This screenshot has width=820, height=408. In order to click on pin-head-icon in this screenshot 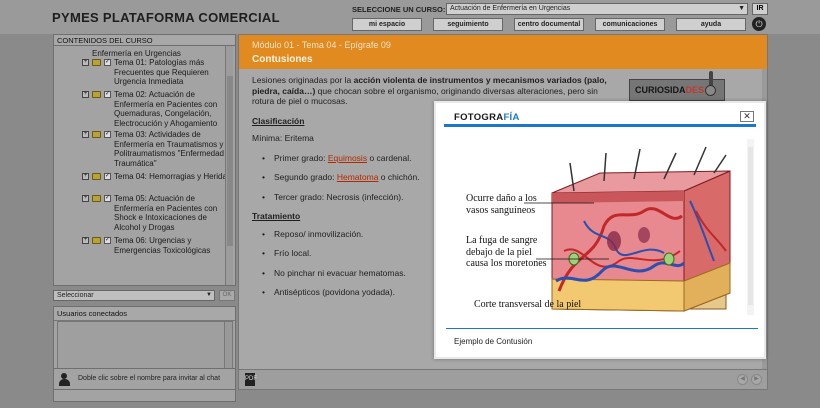, I will do `click(710, 90)`.